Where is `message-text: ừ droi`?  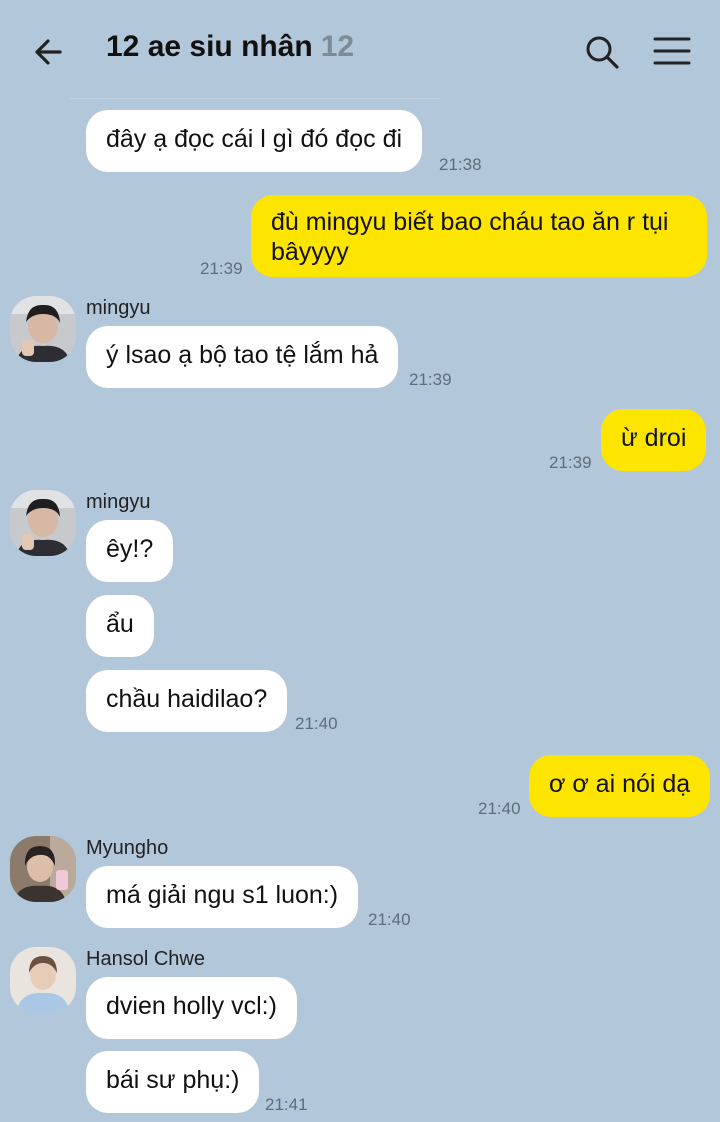 message-text: ừ droi is located at coordinates (654, 438).